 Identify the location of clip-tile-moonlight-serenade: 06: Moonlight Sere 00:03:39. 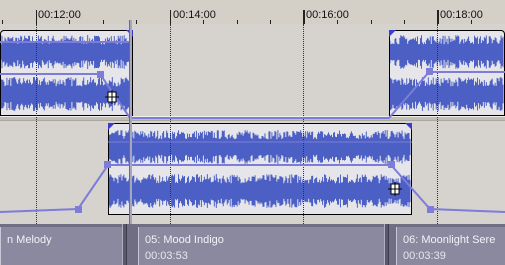
(450, 246).